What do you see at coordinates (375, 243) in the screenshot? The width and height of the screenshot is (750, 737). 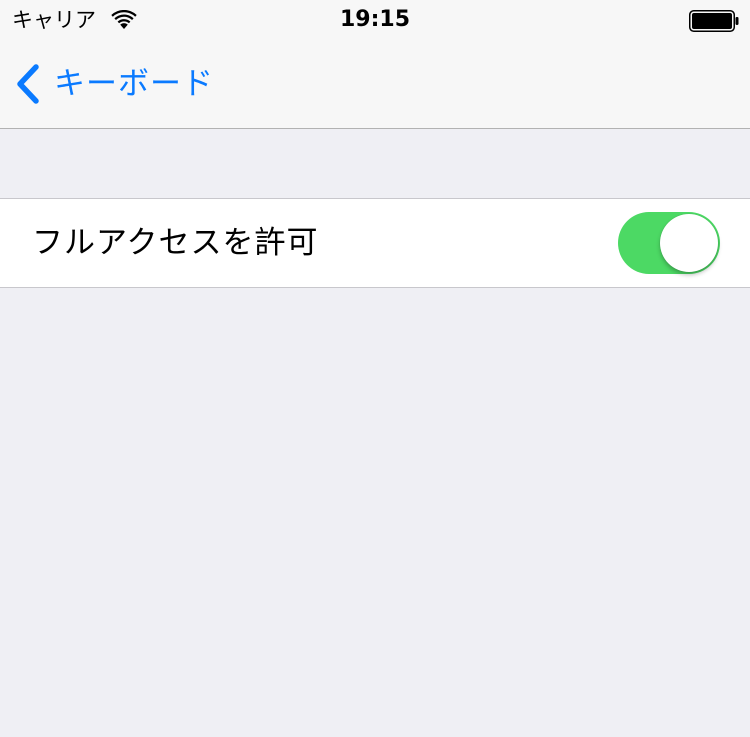 I see `settings-group: フルアクセスを許可` at bounding box center [375, 243].